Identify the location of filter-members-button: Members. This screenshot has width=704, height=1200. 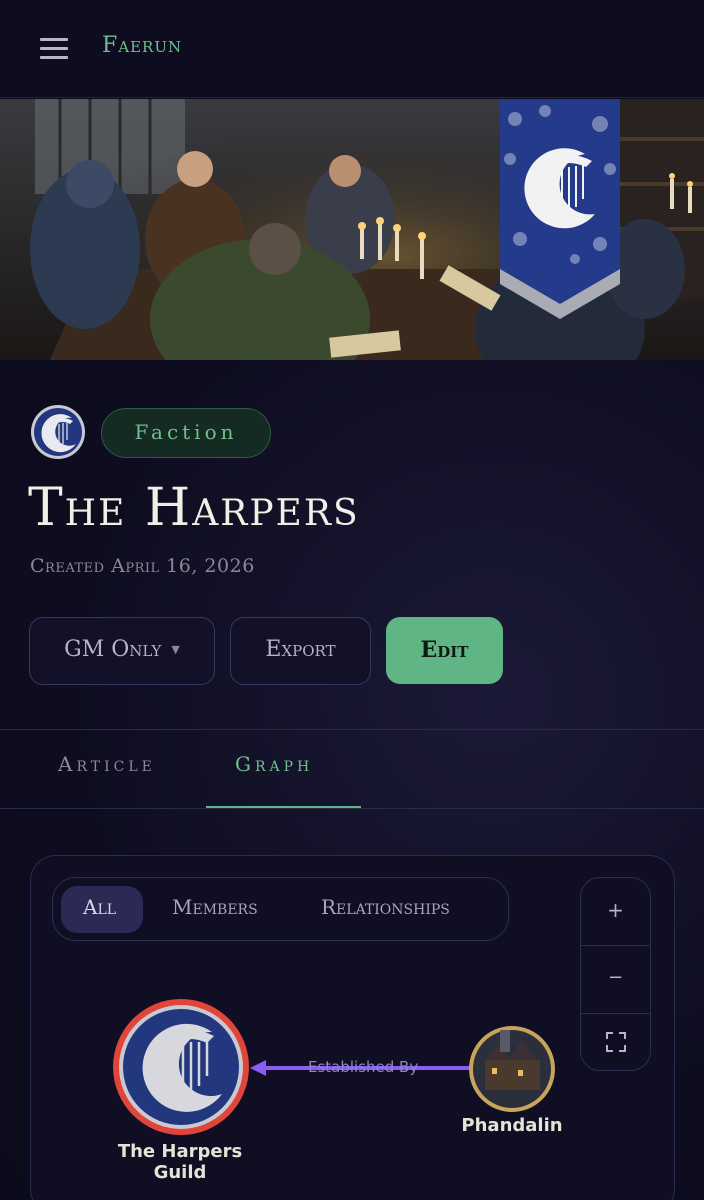
(215, 907).